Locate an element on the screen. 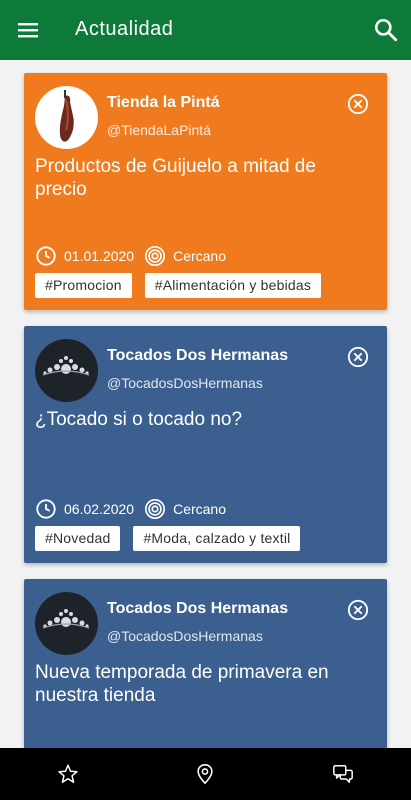 Image resolution: width=411 pixels, height=800 pixels. tag-chip: #Promocion is located at coordinates (83, 285).